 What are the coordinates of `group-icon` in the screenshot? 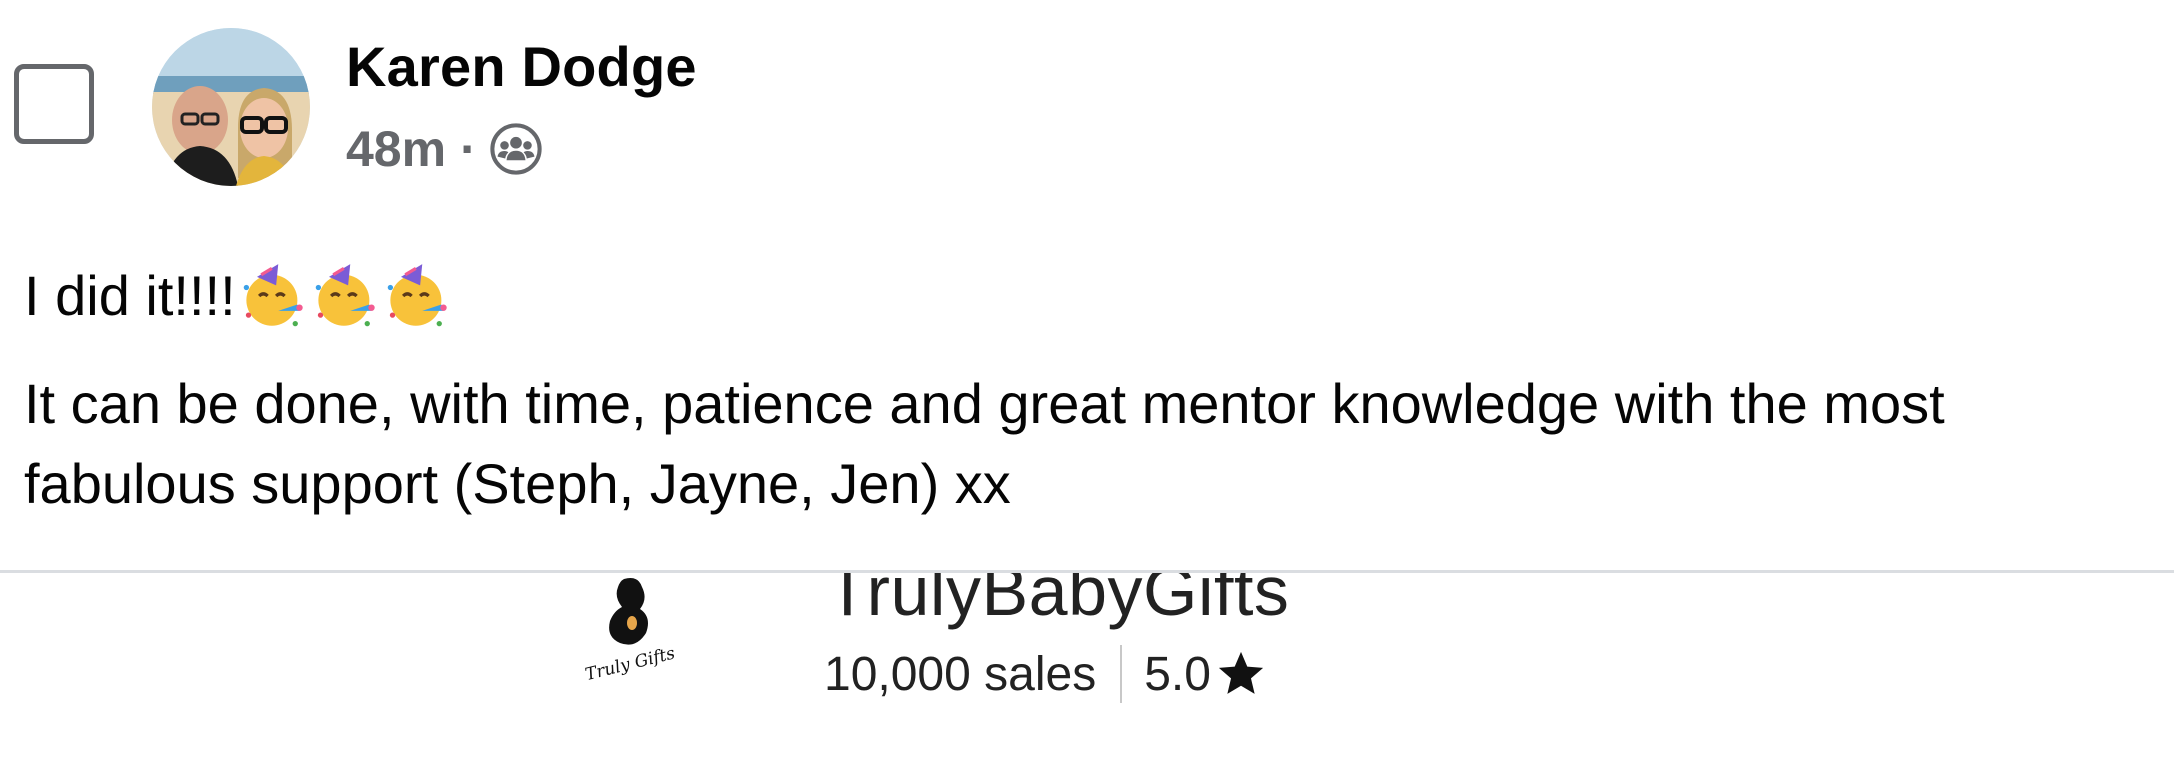 It's located at (516, 149).